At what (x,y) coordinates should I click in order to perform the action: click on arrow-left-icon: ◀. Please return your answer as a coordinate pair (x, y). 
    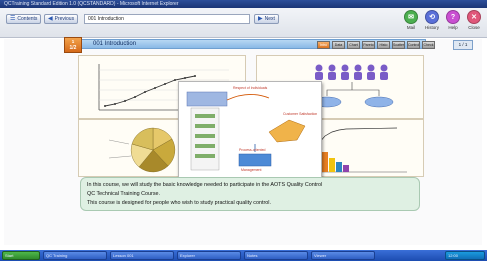
    Looking at the image, I should click on (50, 19).